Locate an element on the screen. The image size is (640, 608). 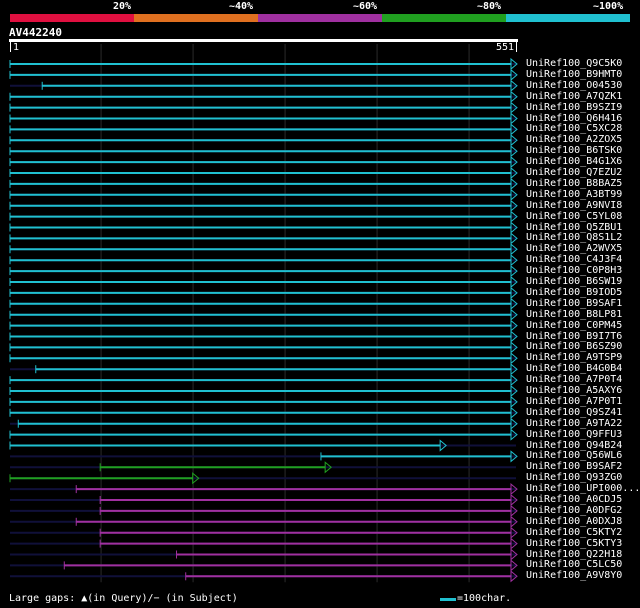
hit-label: UniRef100_A7QZK1 is located at coordinates (574, 96).